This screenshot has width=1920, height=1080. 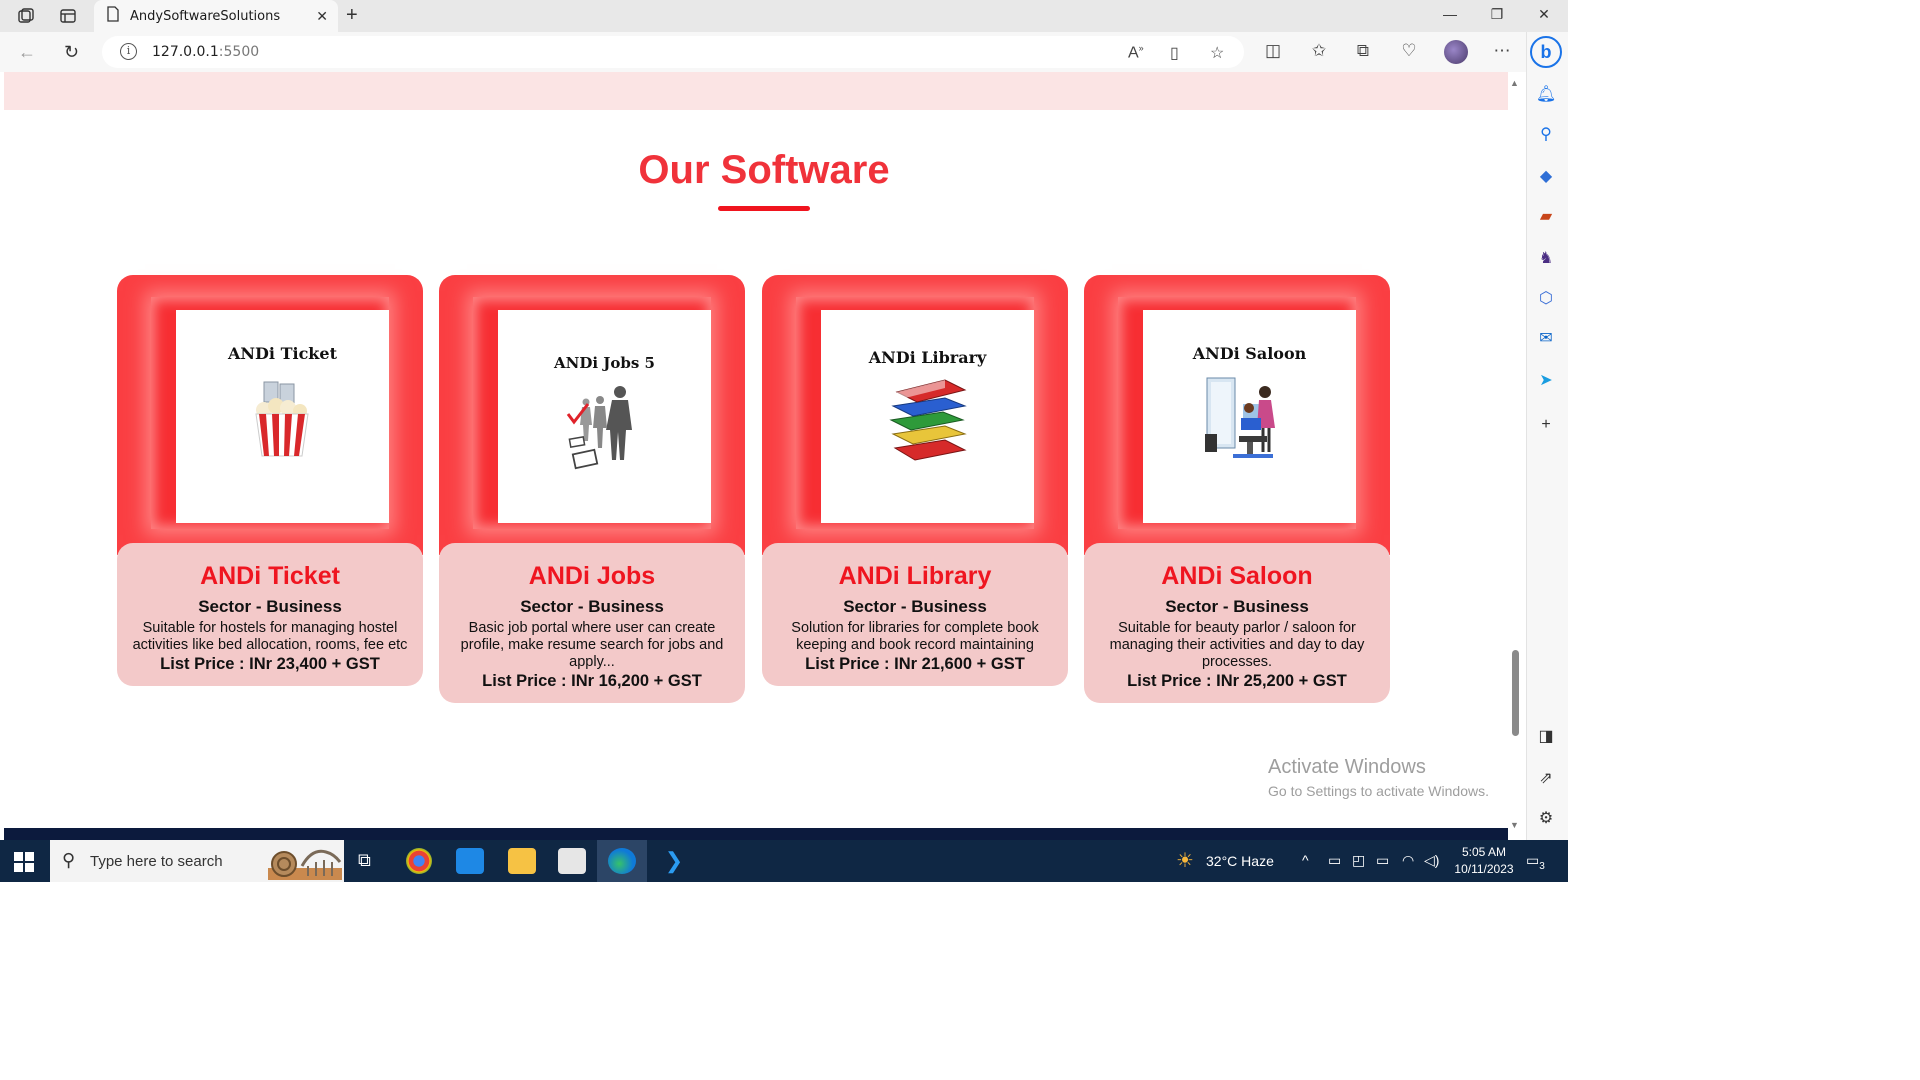 I want to click on tab-actions-icon, so click(x=68, y=16).